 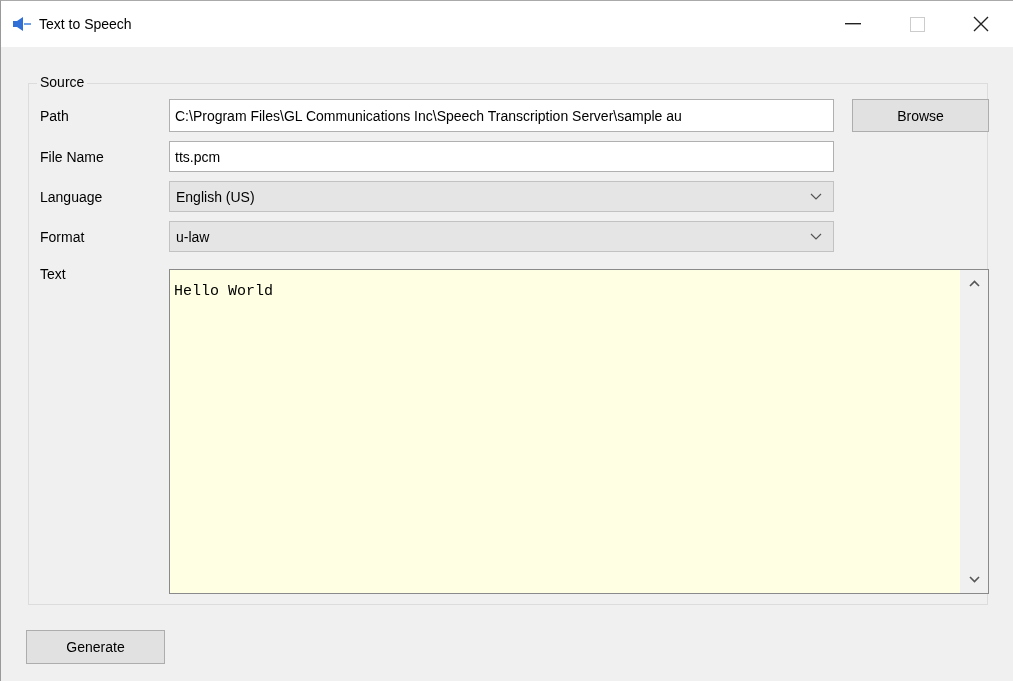 I want to click on dropdown: English (US), so click(x=501, y=196).